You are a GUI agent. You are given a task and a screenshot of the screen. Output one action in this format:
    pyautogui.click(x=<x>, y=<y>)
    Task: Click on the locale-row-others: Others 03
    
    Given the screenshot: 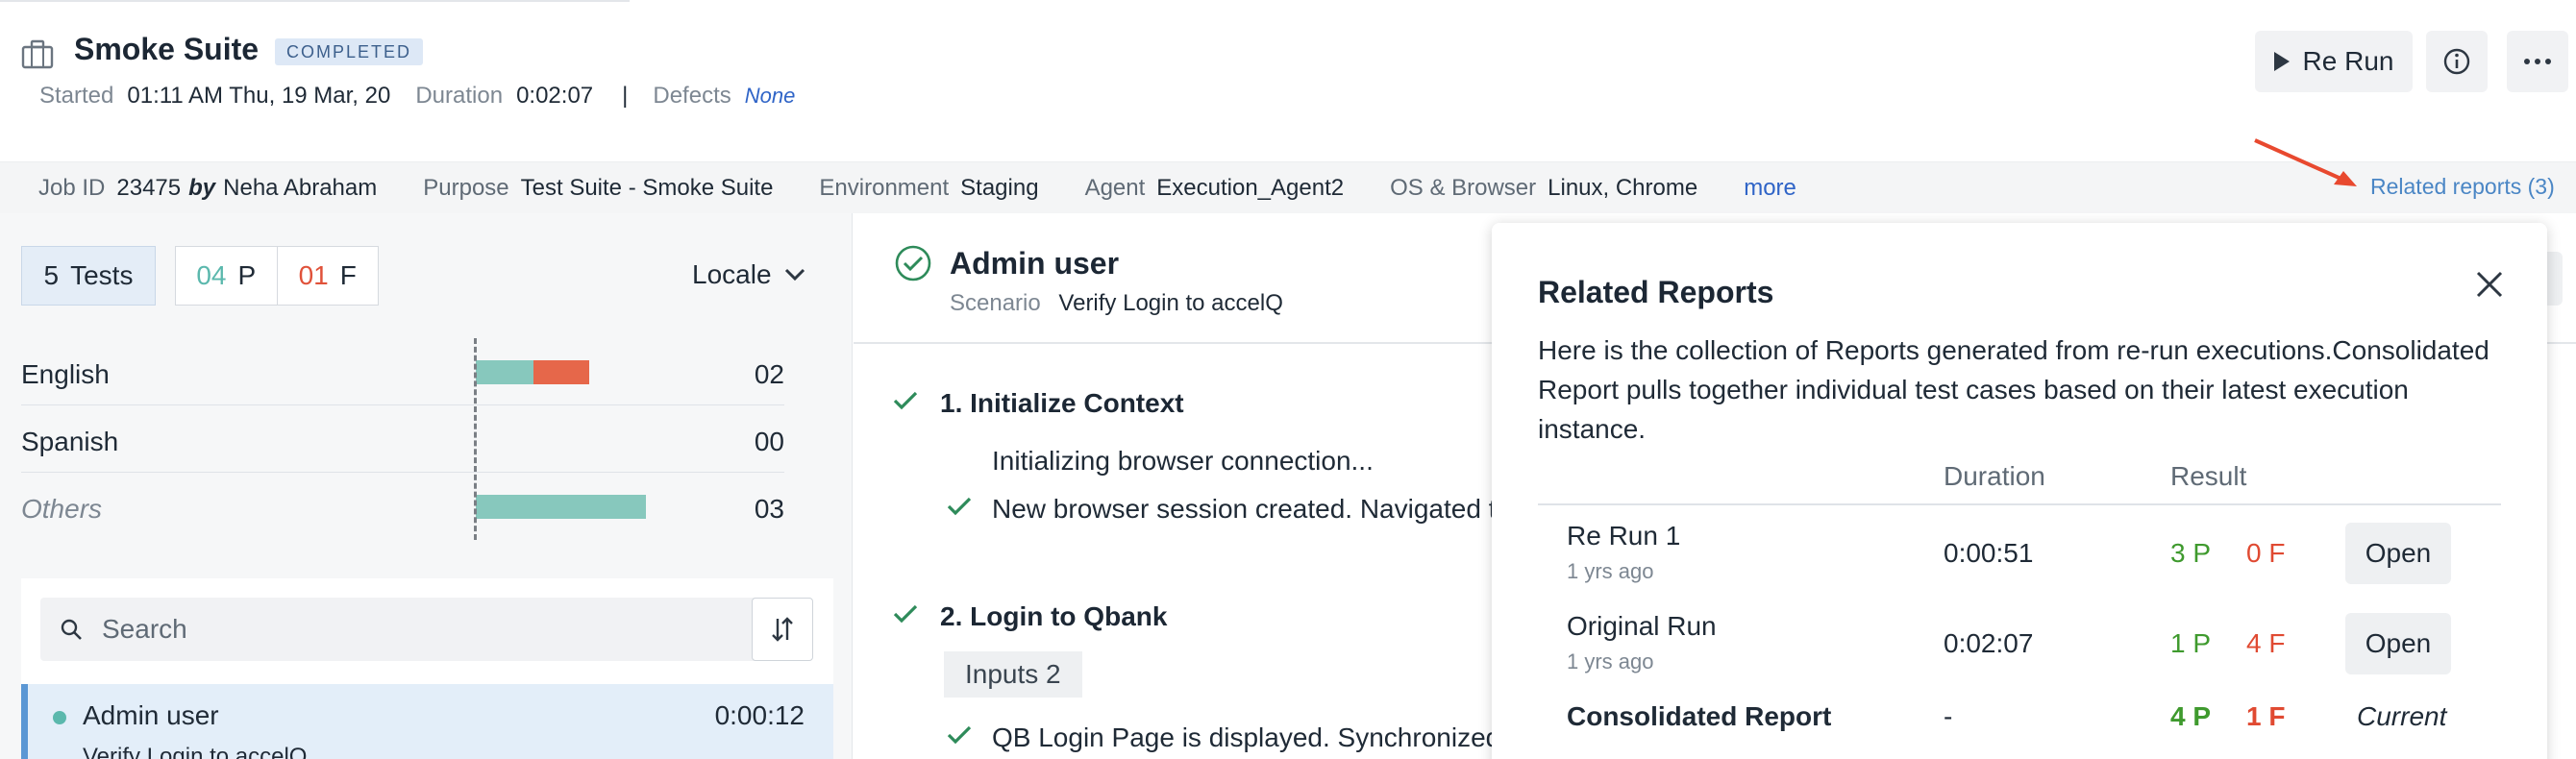 What is the action you would take?
    pyautogui.click(x=402, y=507)
    